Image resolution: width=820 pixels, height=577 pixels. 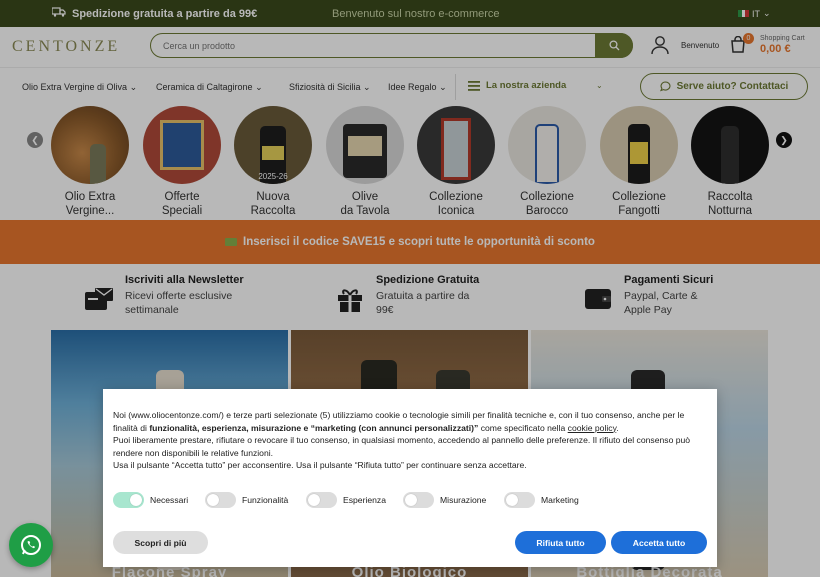 I want to click on toggle-esperienza: Esperienza, so click(x=346, y=500).